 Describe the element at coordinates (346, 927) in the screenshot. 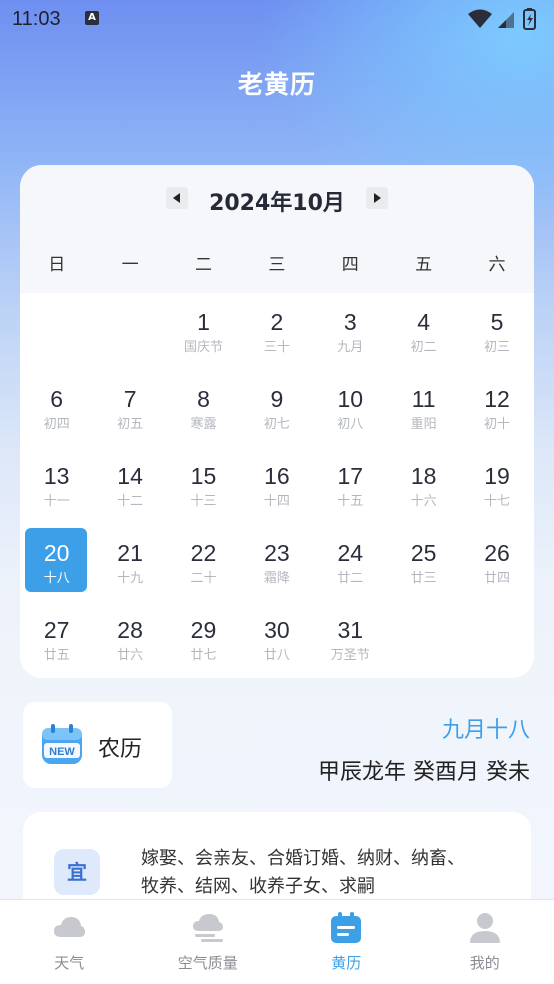

I see `calendar-icon` at that location.